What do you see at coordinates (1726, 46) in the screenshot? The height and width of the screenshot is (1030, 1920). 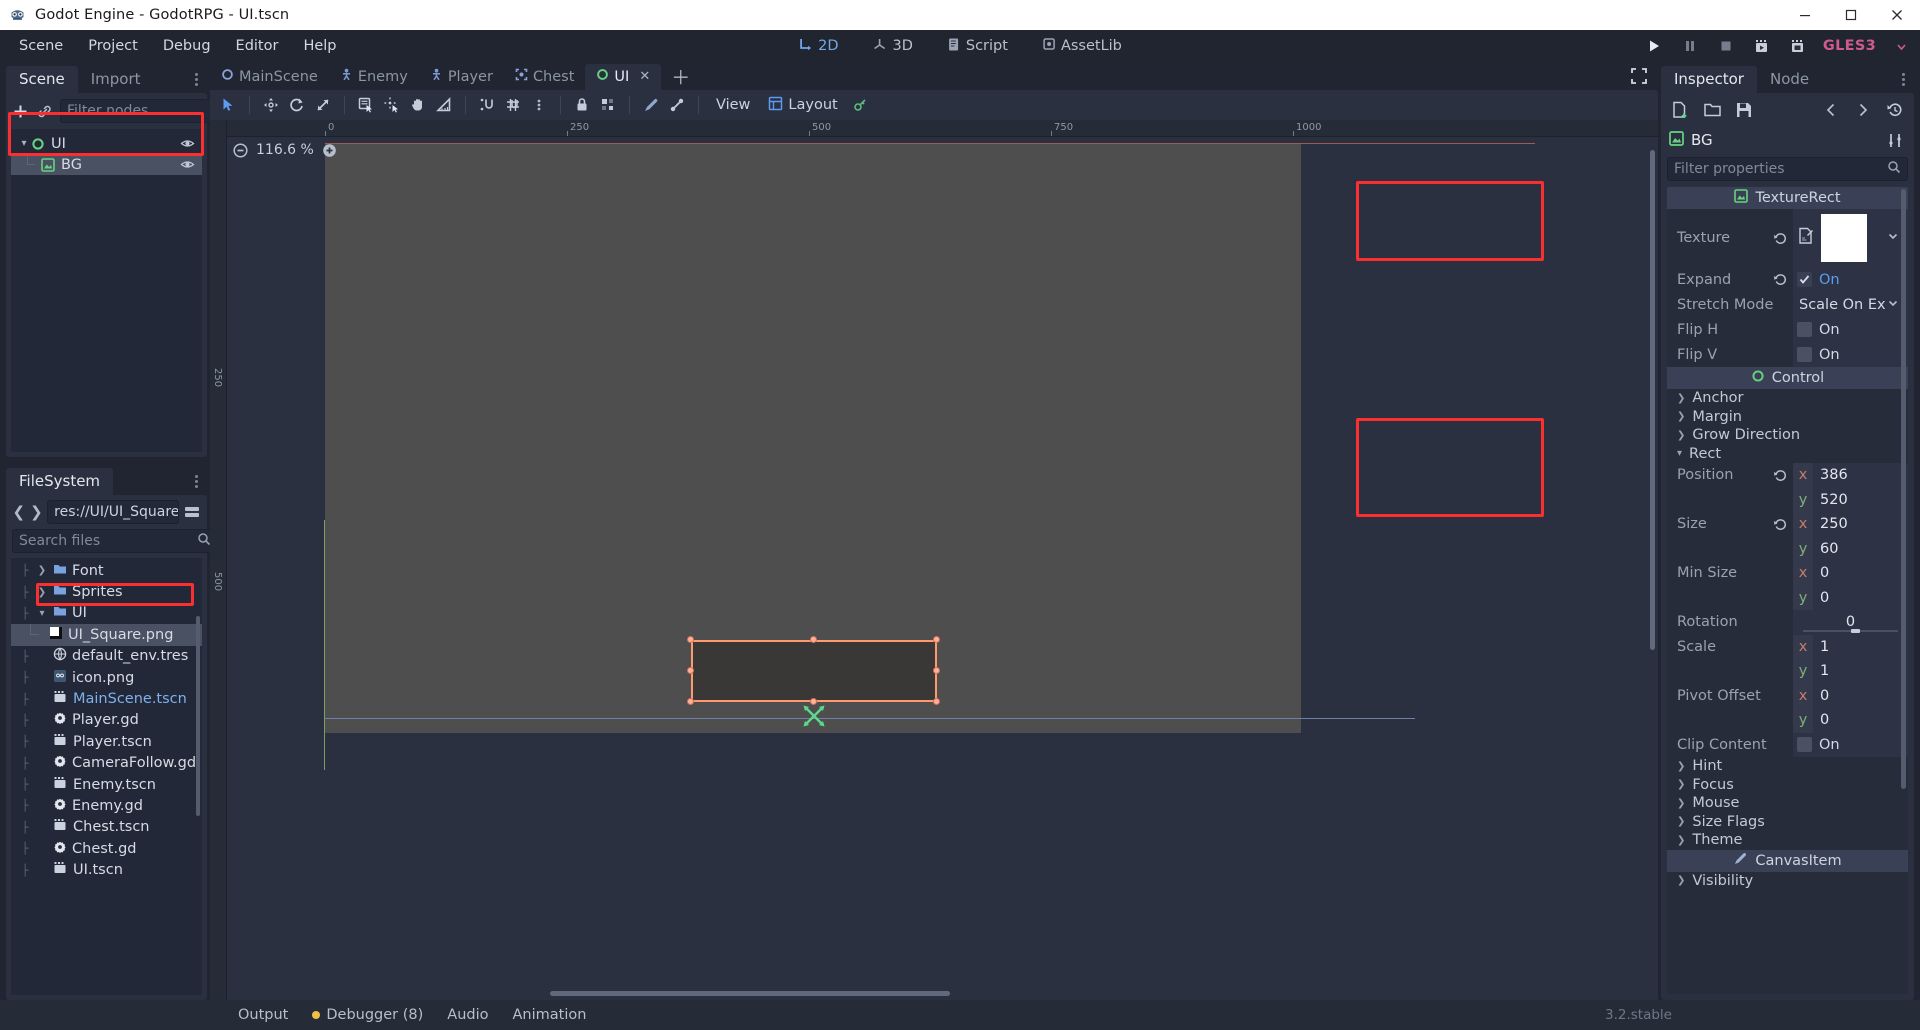 I see `stop-icon` at bounding box center [1726, 46].